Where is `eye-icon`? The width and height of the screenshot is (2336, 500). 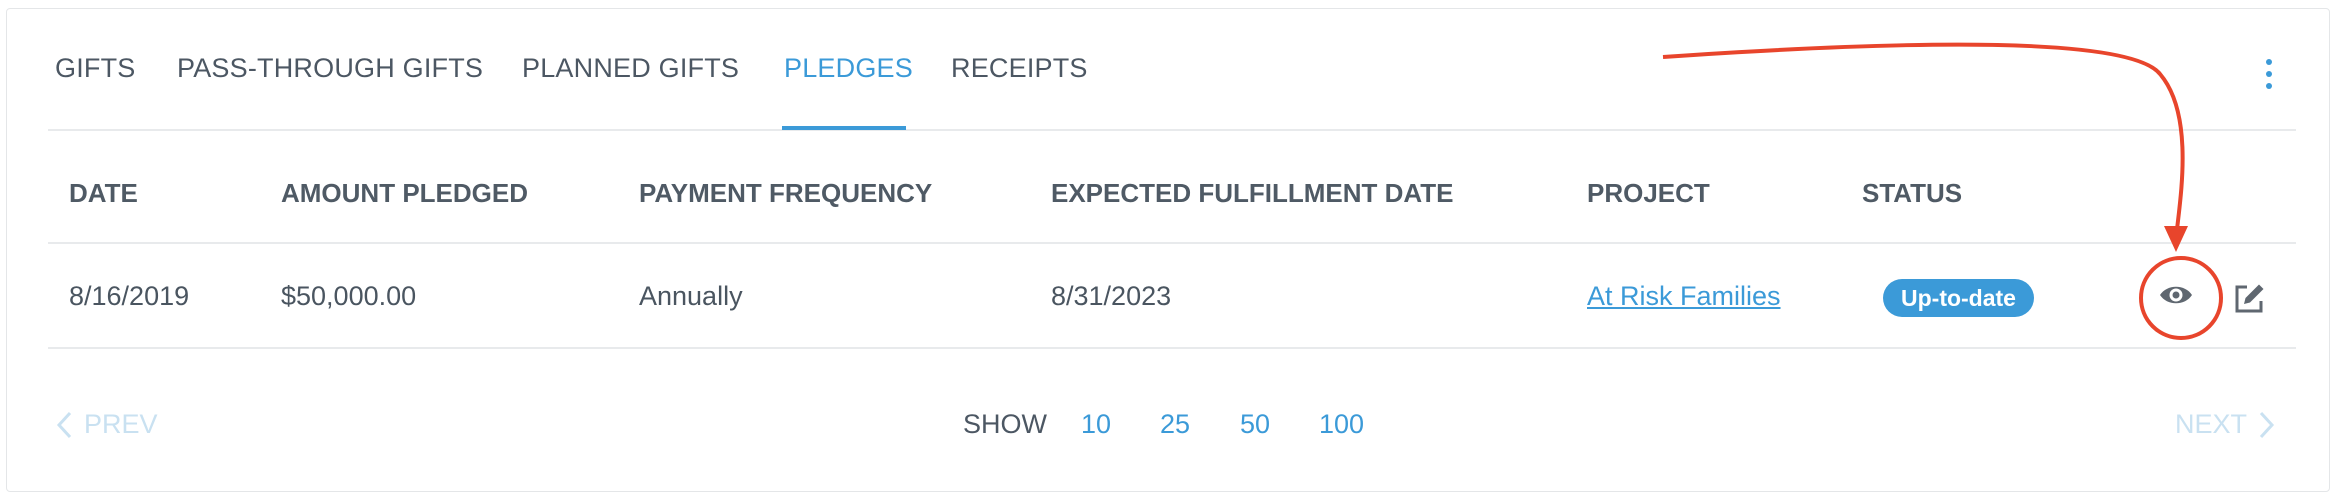 eye-icon is located at coordinates (2176, 297).